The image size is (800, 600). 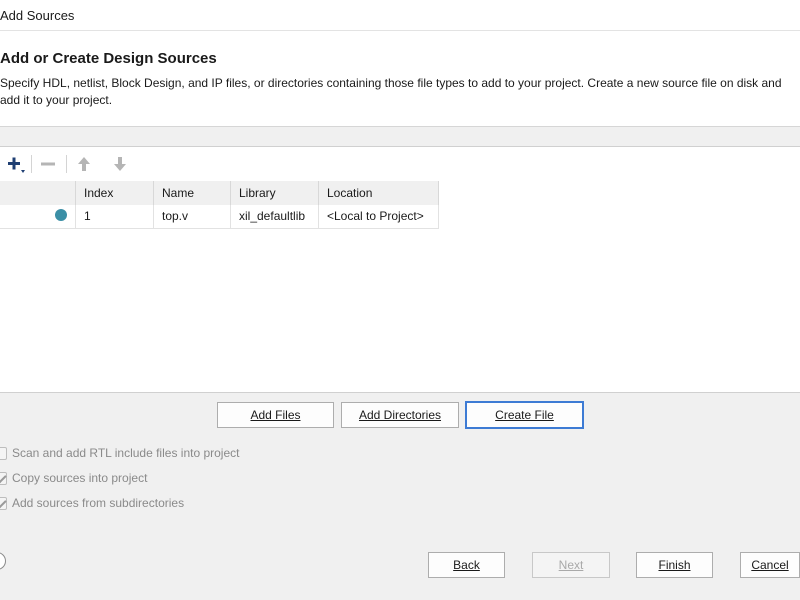 I want to click on subdirectories-label: Add sources from subdirectories, so click(x=98, y=503).